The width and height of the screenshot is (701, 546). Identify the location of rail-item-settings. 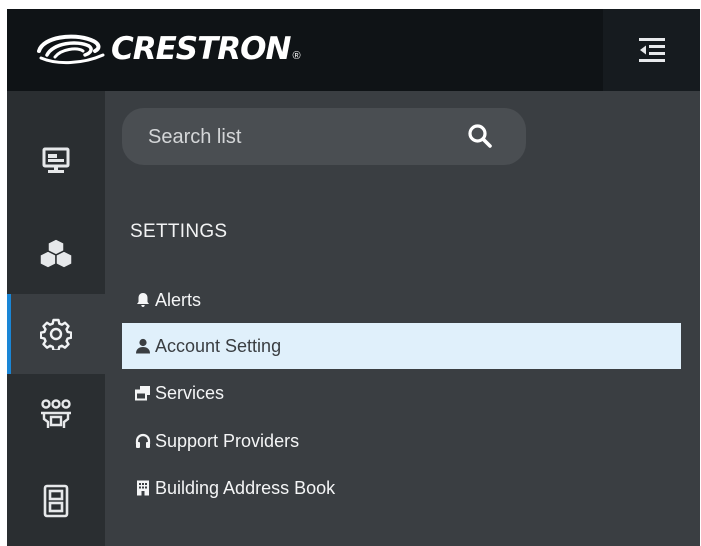
(56, 334).